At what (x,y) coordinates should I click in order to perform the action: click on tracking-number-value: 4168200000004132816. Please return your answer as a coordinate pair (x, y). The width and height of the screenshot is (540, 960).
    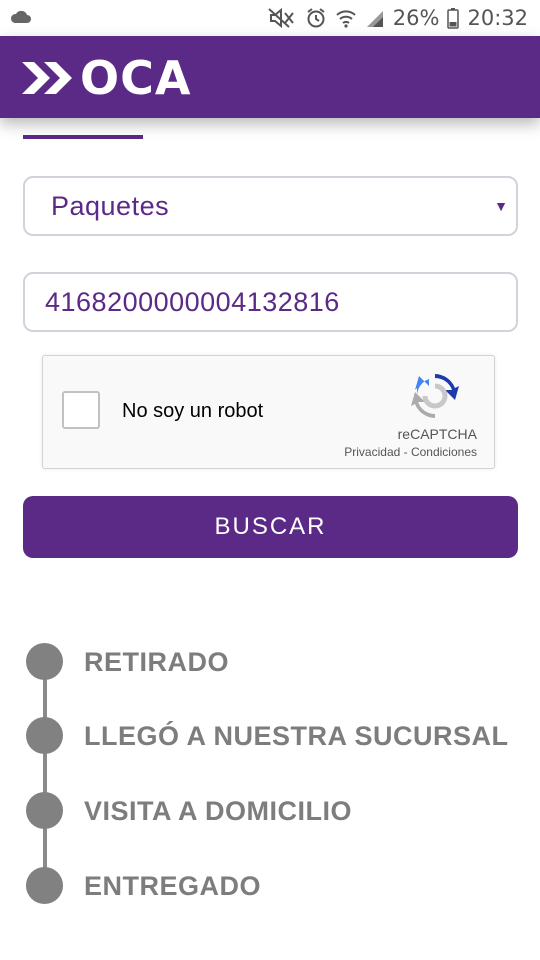
    Looking at the image, I should click on (192, 302).